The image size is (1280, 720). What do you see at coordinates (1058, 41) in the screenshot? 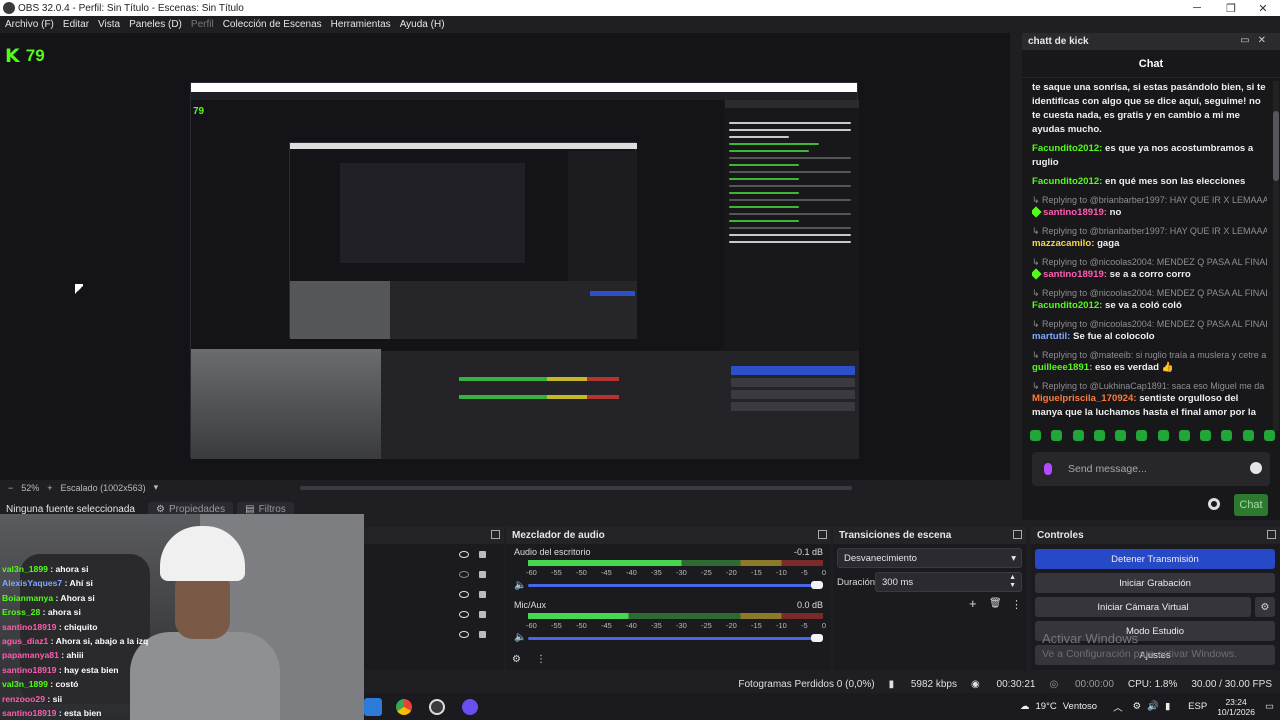
I see `chat-dock-title: chatt de kick` at bounding box center [1058, 41].